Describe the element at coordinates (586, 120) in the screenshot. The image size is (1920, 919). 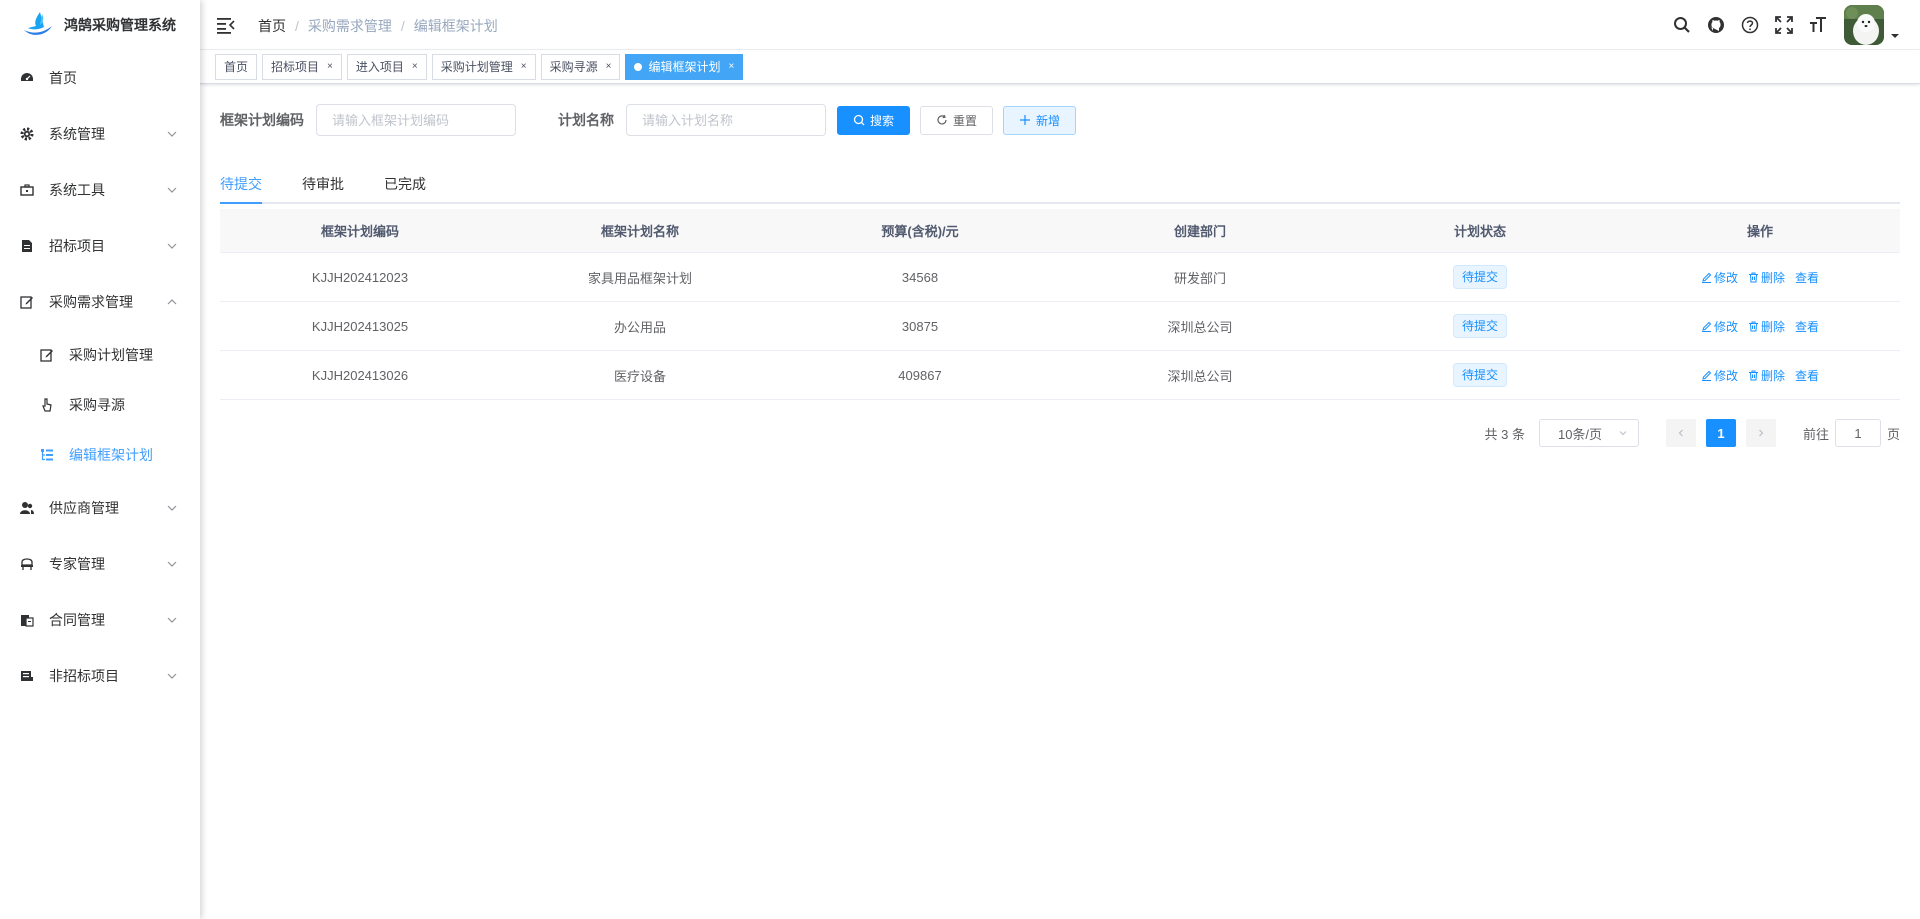
I see `name-label: 计划名称` at that location.